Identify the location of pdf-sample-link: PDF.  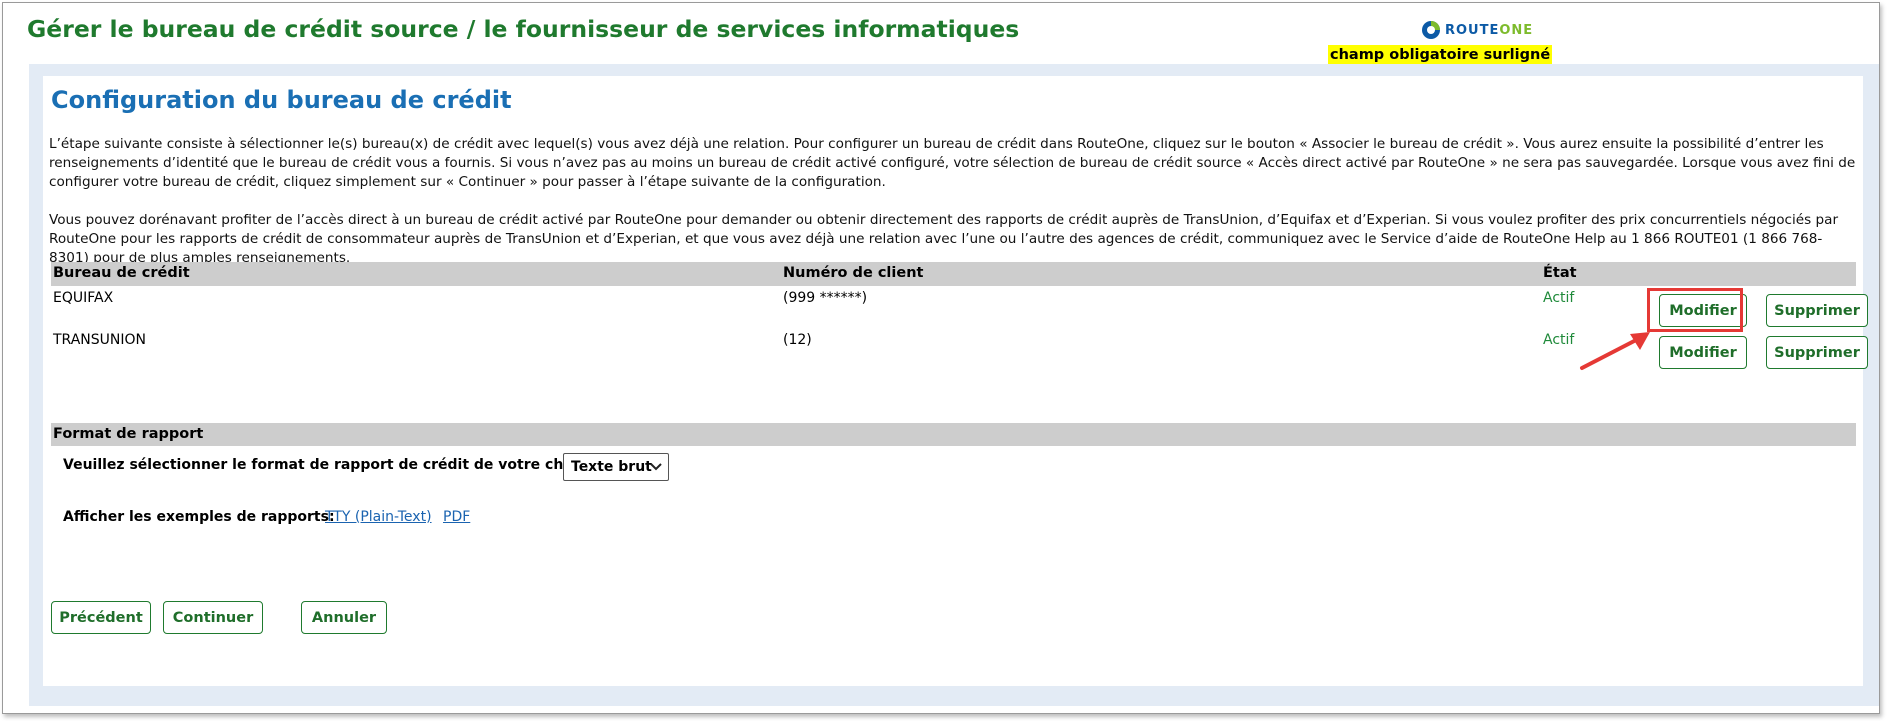
(456, 517).